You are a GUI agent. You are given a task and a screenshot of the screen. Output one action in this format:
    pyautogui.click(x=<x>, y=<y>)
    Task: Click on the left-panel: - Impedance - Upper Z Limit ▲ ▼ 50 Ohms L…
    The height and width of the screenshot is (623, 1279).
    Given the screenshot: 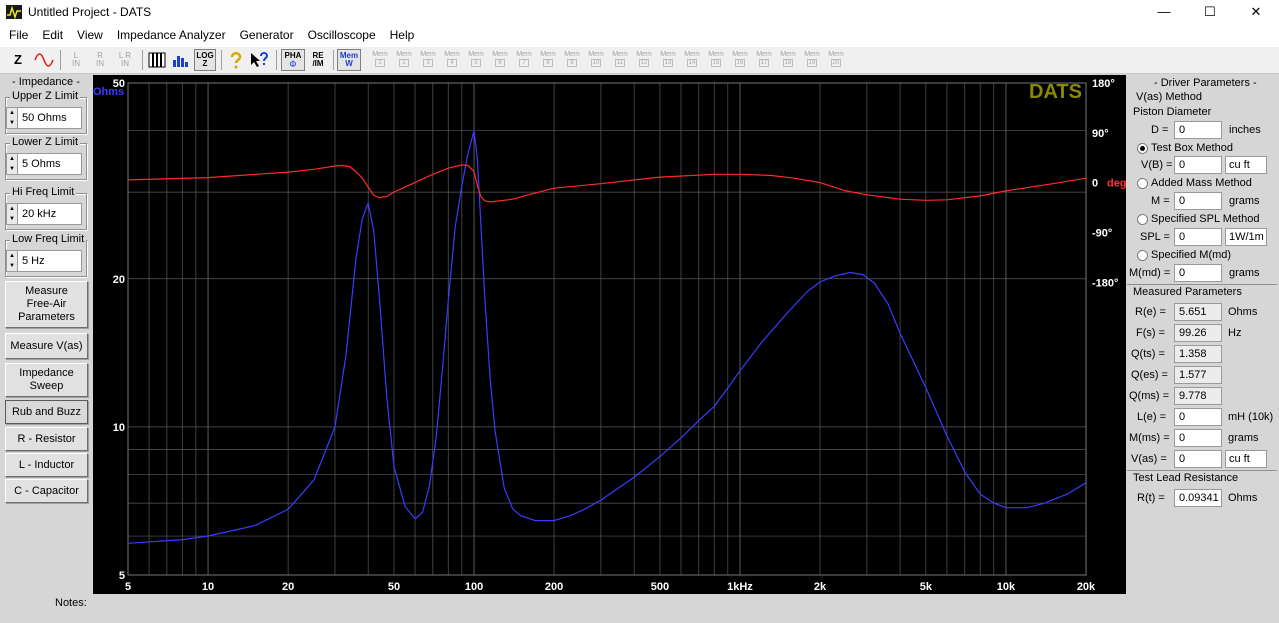 What is the action you would take?
    pyautogui.click(x=46, y=335)
    